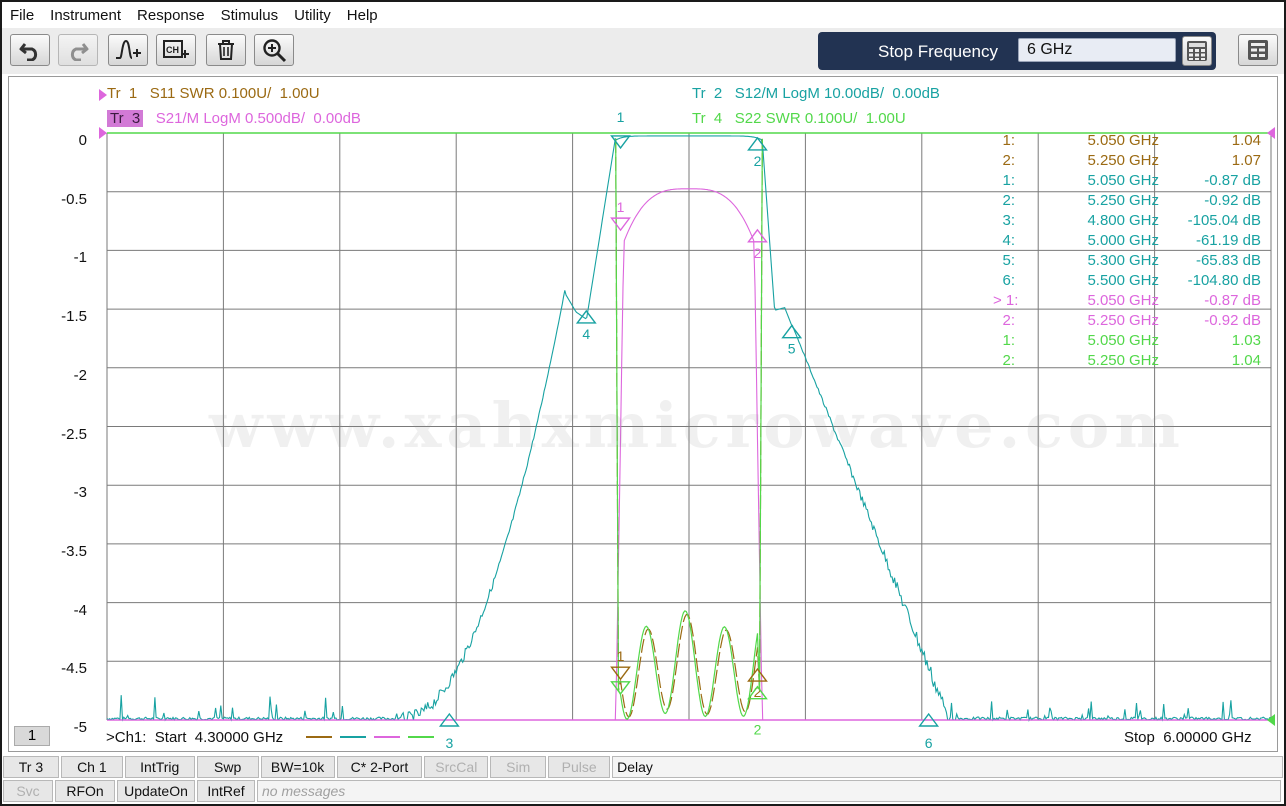 This screenshot has height=806, width=1286. I want to click on stop-frequency-input: 6 GHz, so click(1097, 50).